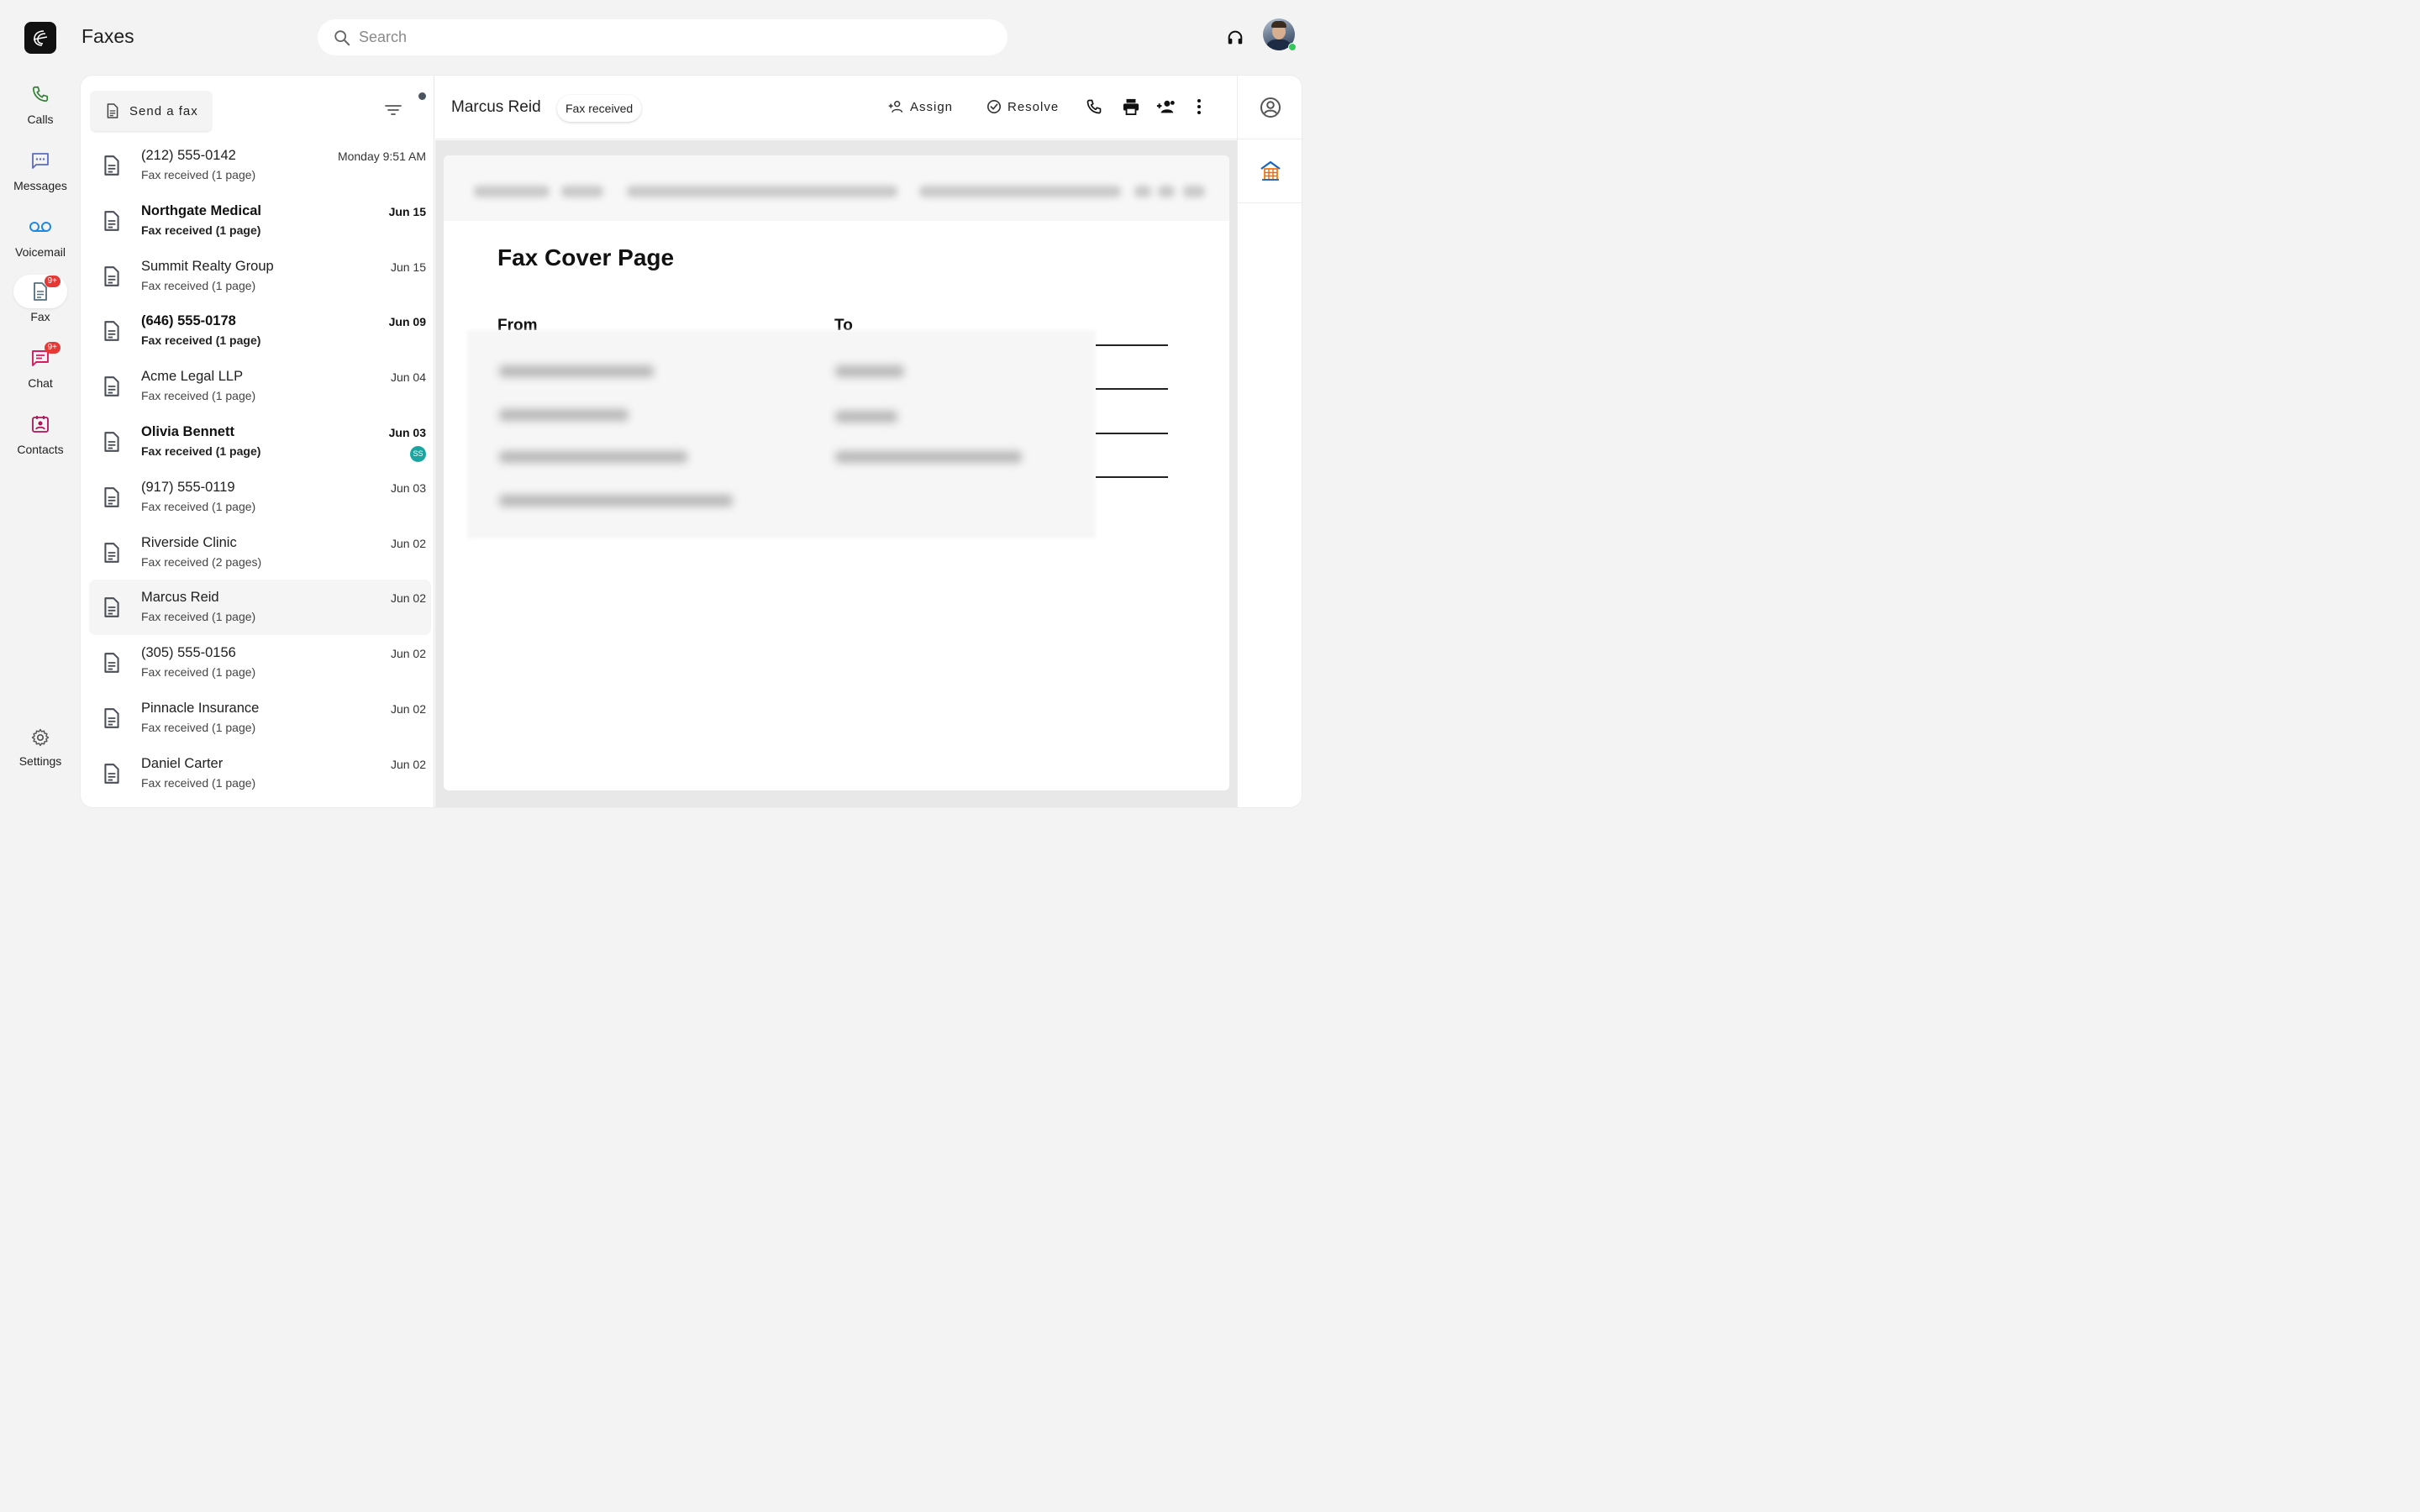 Image resolution: width=2420 pixels, height=1512 pixels. Describe the element at coordinates (1269, 441) in the screenshot. I see `right-rail` at that location.